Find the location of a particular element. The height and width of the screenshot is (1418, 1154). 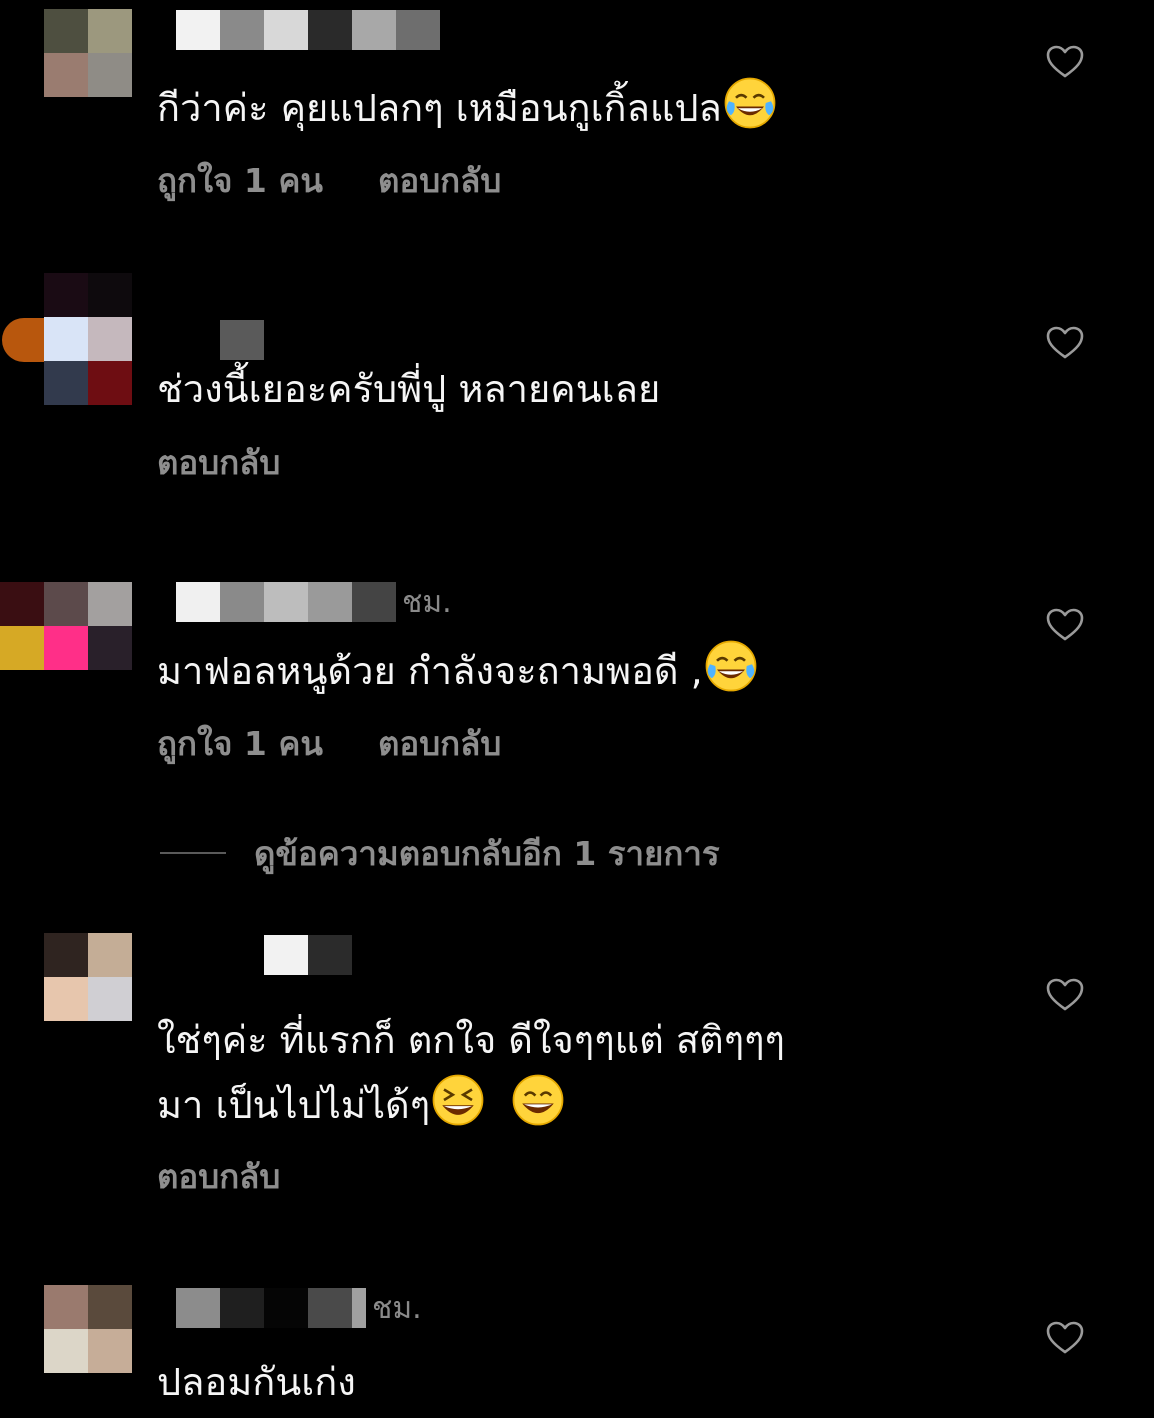

grinning-face-with-smiling-eyes-icon is located at coordinates (538, 1100).